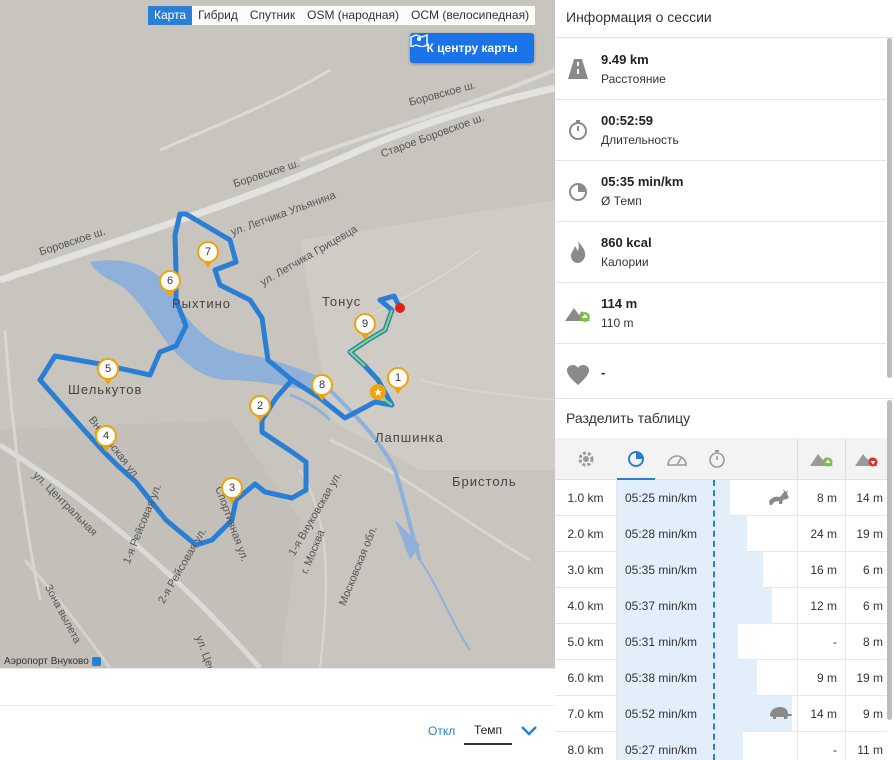 The height and width of the screenshot is (760, 894). What do you see at coordinates (46, 661) in the screenshot?
I see `airport-name: Аэропорт Внуково` at bounding box center [46, 661].